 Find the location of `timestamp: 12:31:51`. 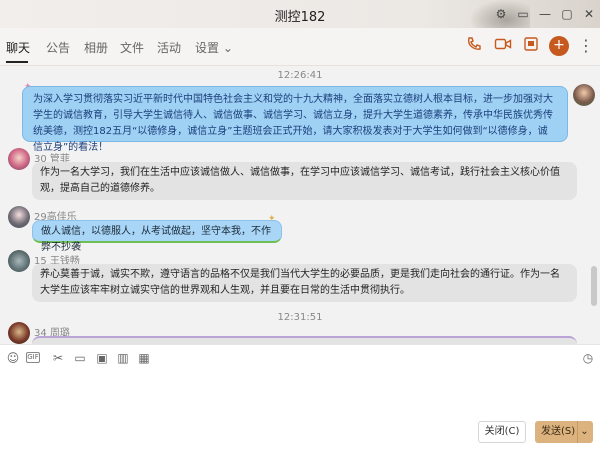

timestamp: 12:31:51 is located at coordinates (300, 317).